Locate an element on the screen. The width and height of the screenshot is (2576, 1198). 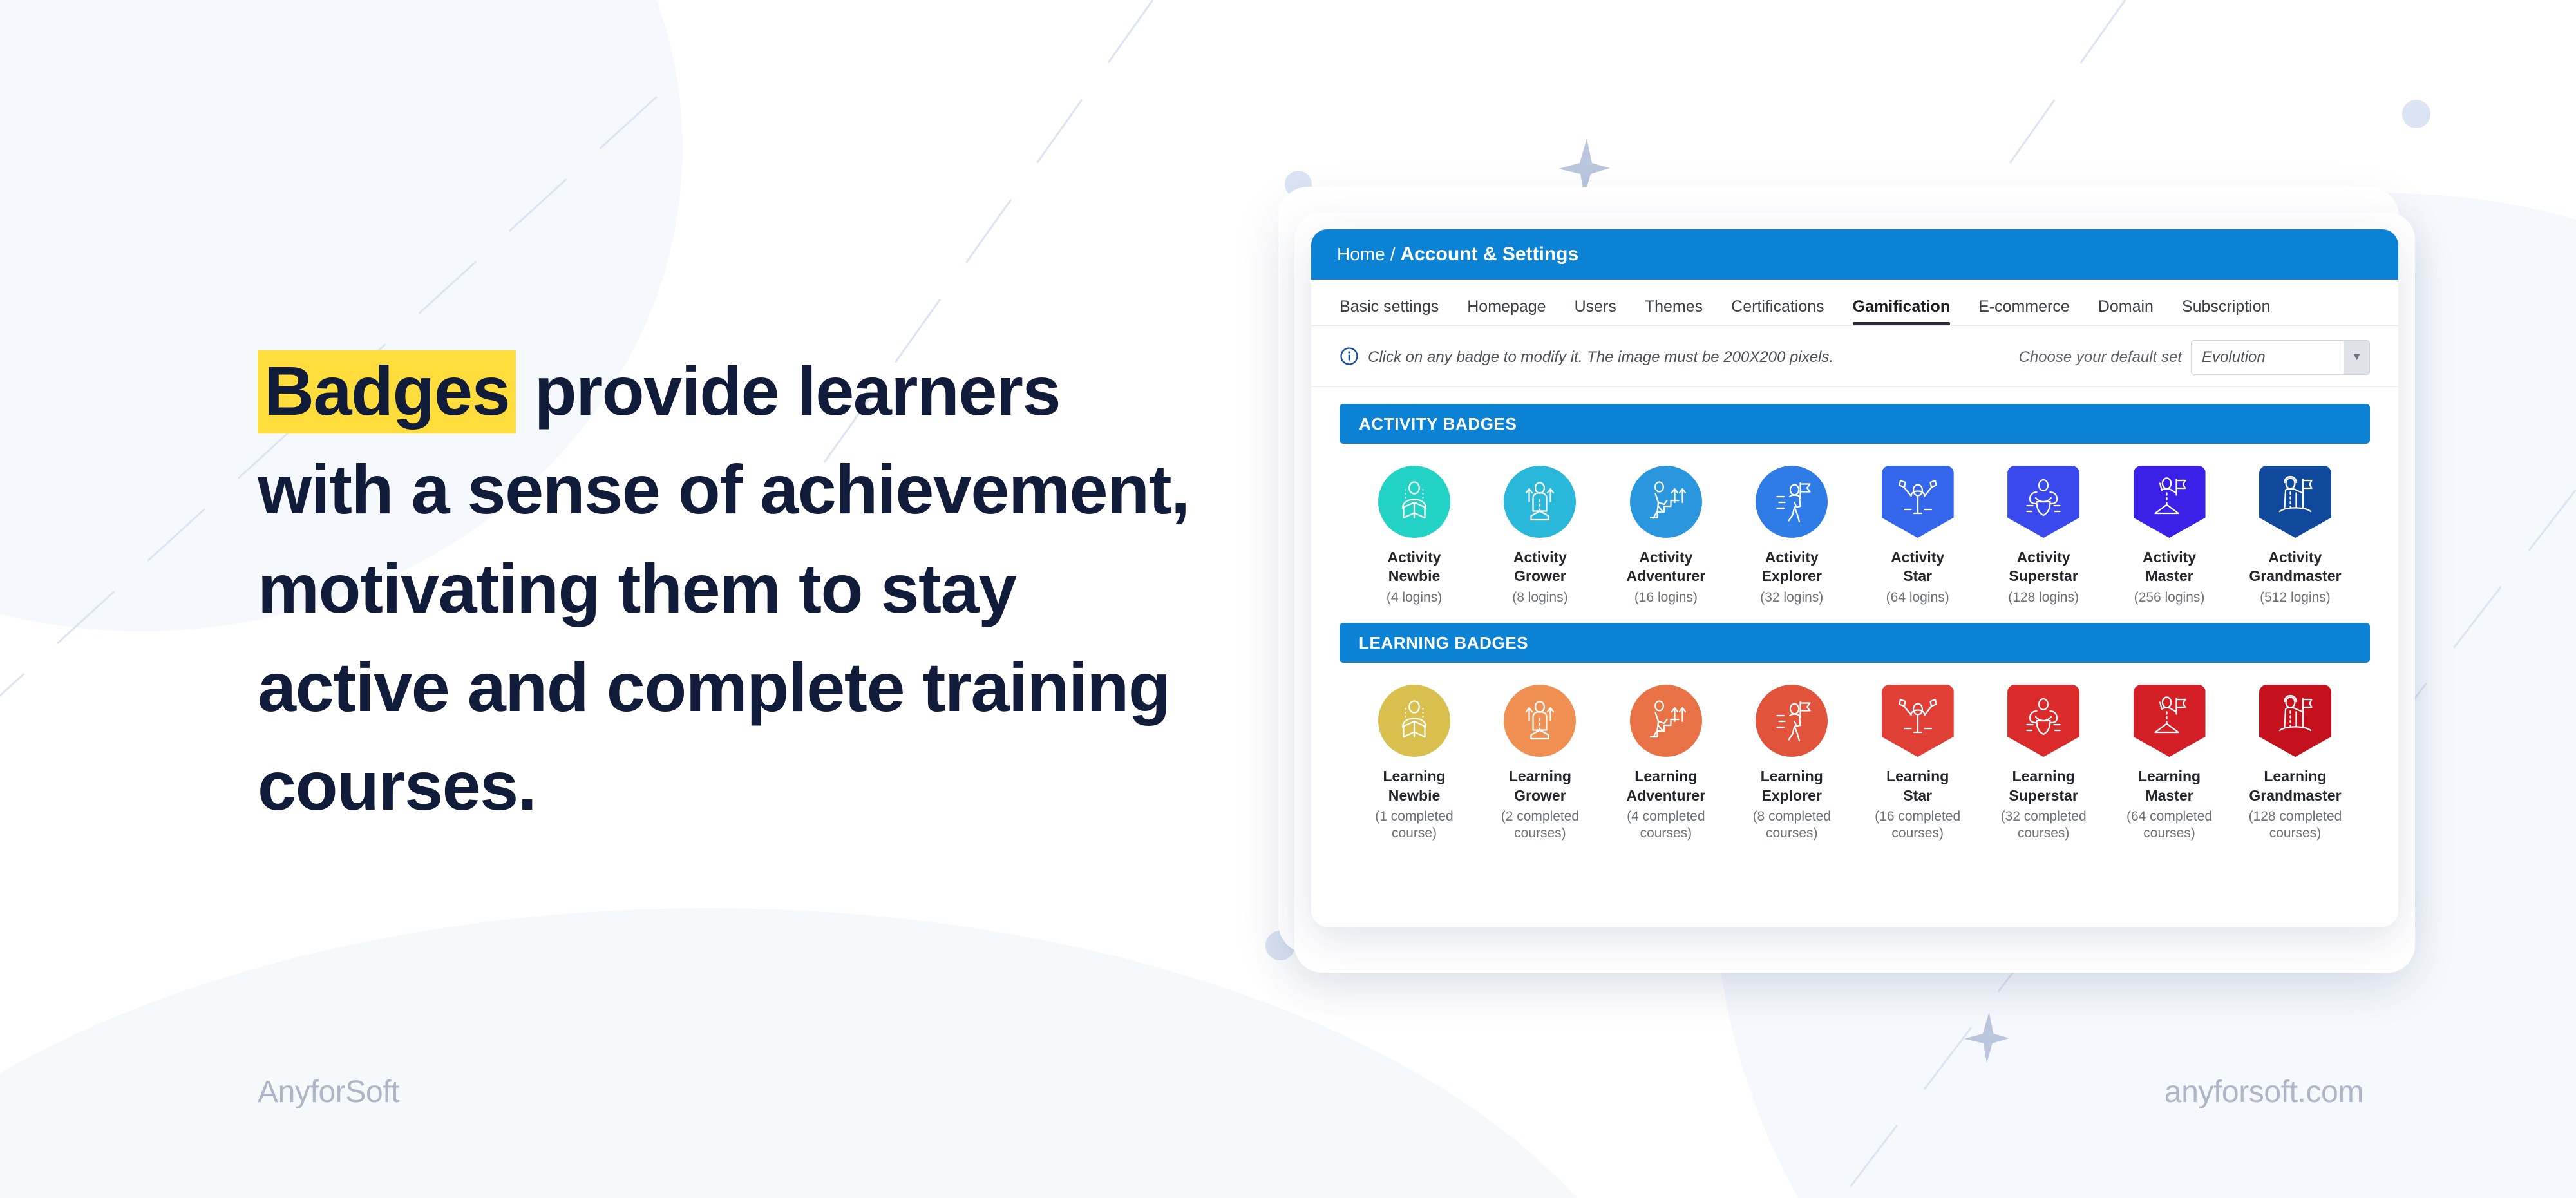
badge-requirement: (1 completed course) is located at coordinates (1415, 825).